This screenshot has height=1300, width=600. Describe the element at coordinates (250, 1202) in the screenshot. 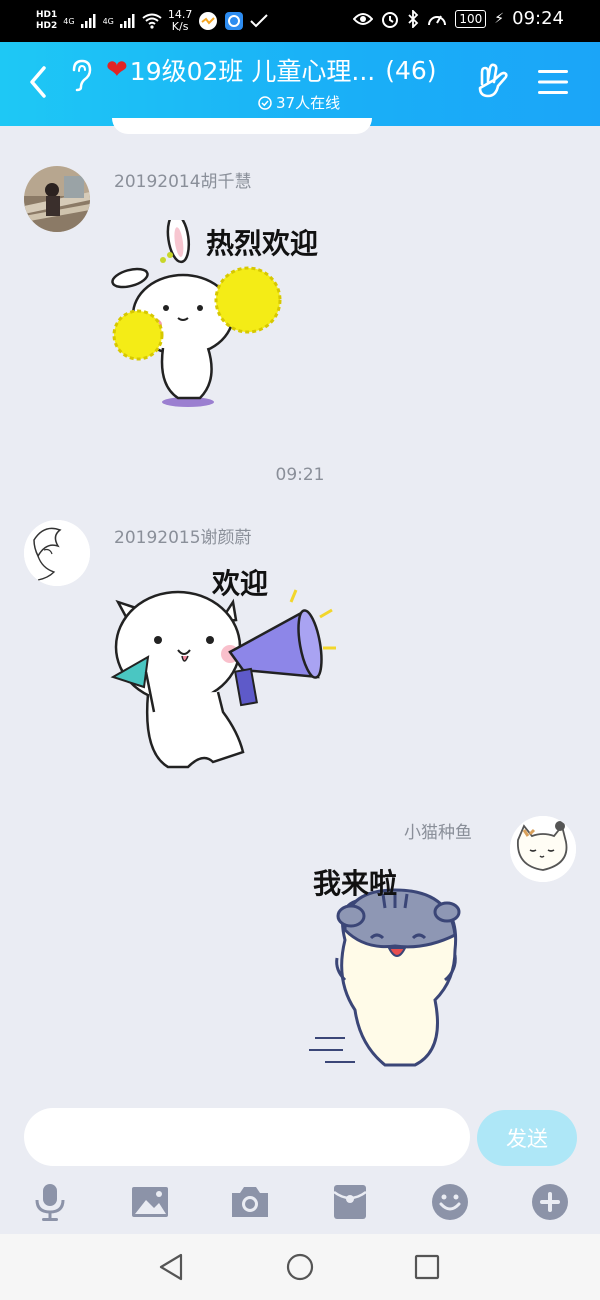

I see `camera-icon` at that location.